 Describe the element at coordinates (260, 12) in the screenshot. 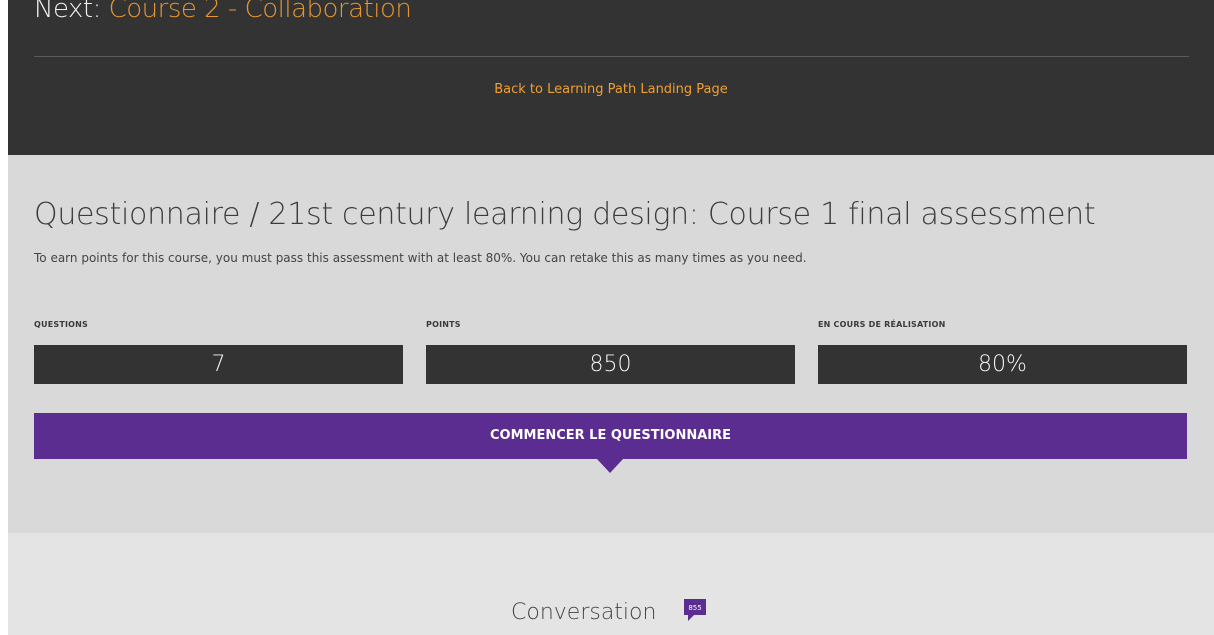

I see `next-course-link: Course 2 - Collaboration` at that location.